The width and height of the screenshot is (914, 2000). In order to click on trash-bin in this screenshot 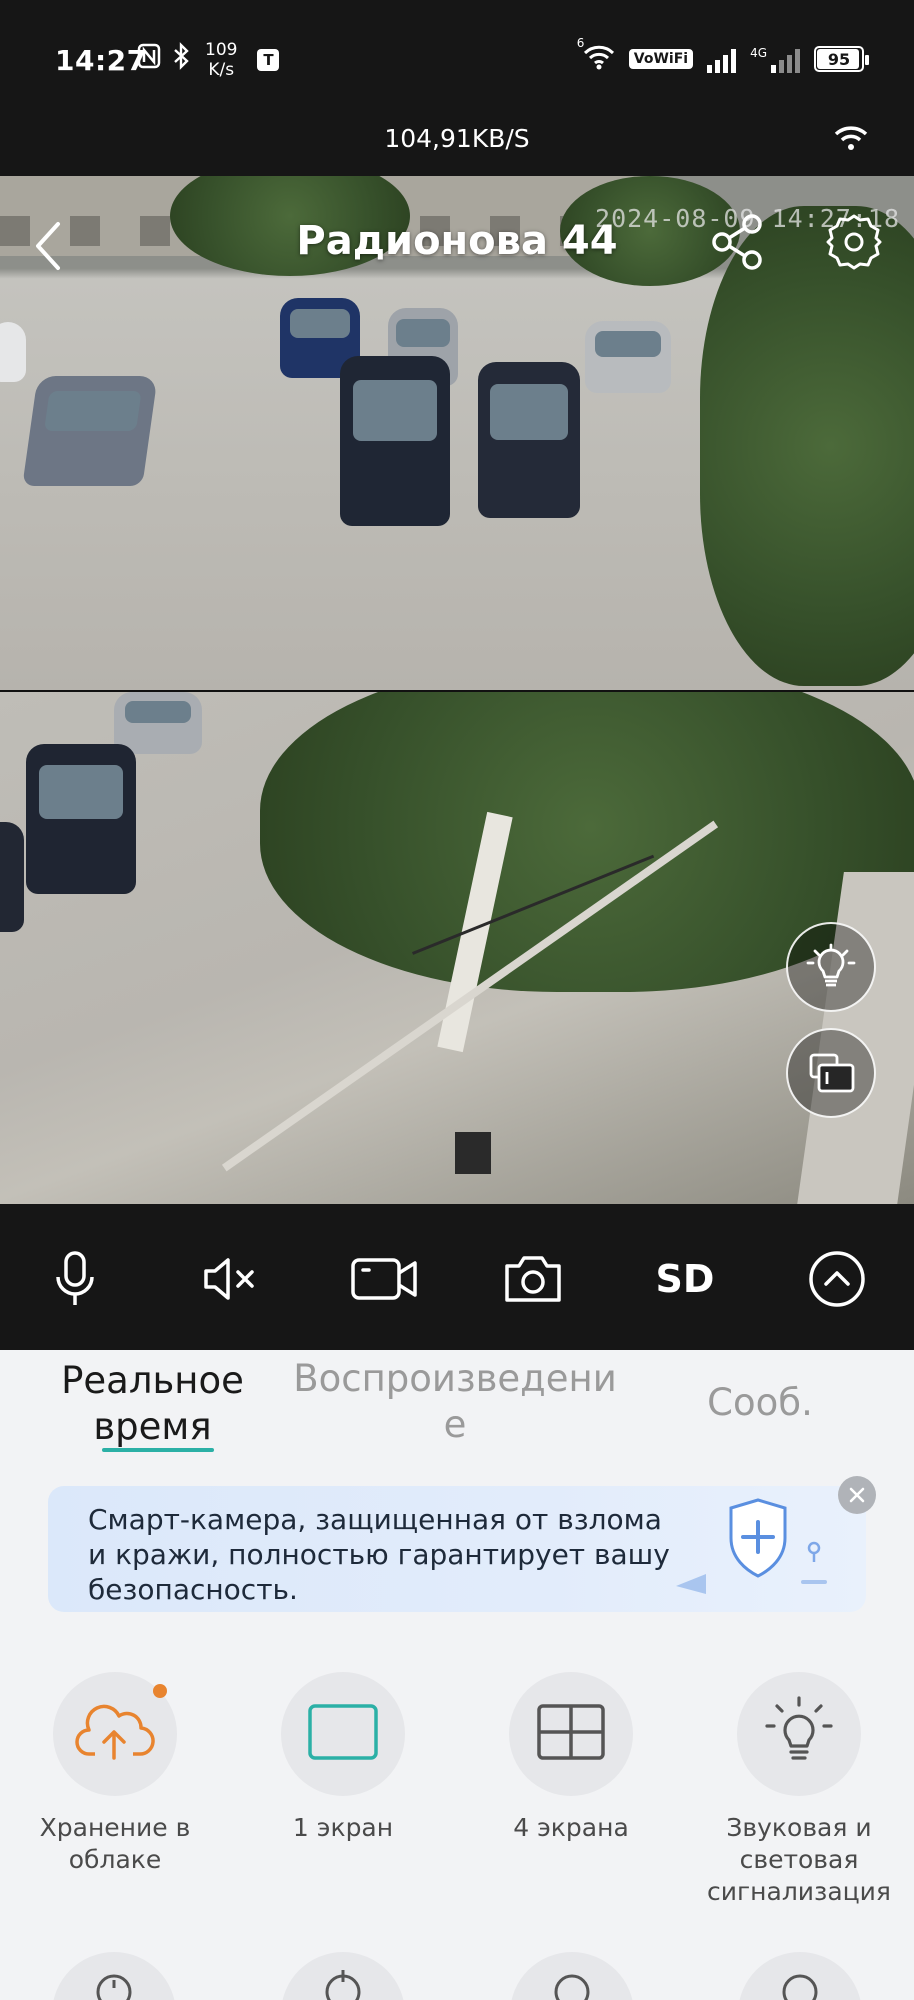, I will do `click(473, 1153)`.